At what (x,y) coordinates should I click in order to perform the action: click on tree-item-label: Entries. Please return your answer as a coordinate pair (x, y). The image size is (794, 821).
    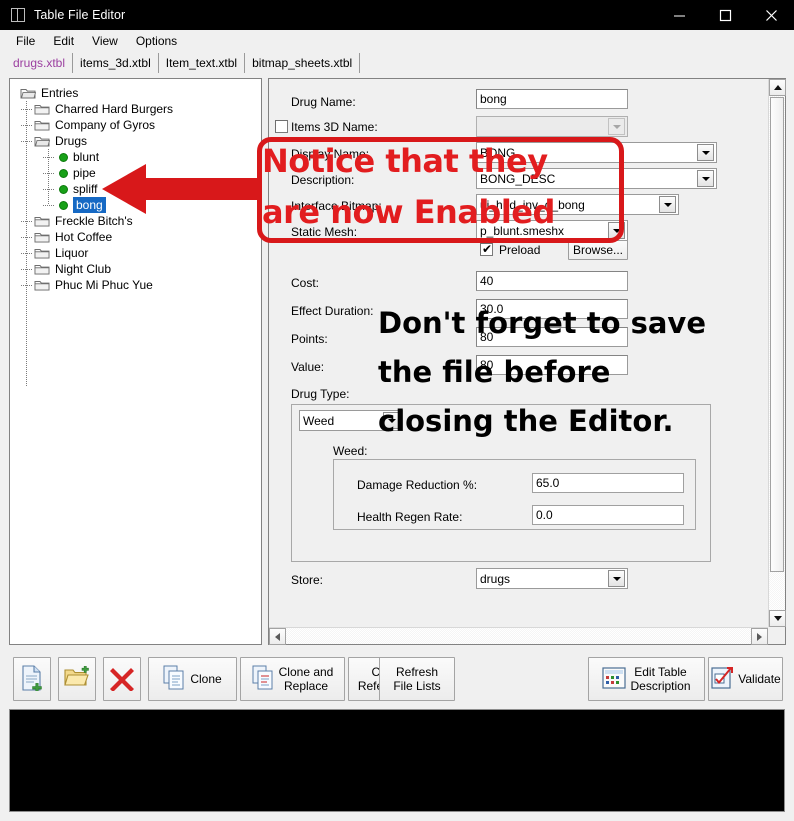
    Looking at the image, I should click on (60, 93).